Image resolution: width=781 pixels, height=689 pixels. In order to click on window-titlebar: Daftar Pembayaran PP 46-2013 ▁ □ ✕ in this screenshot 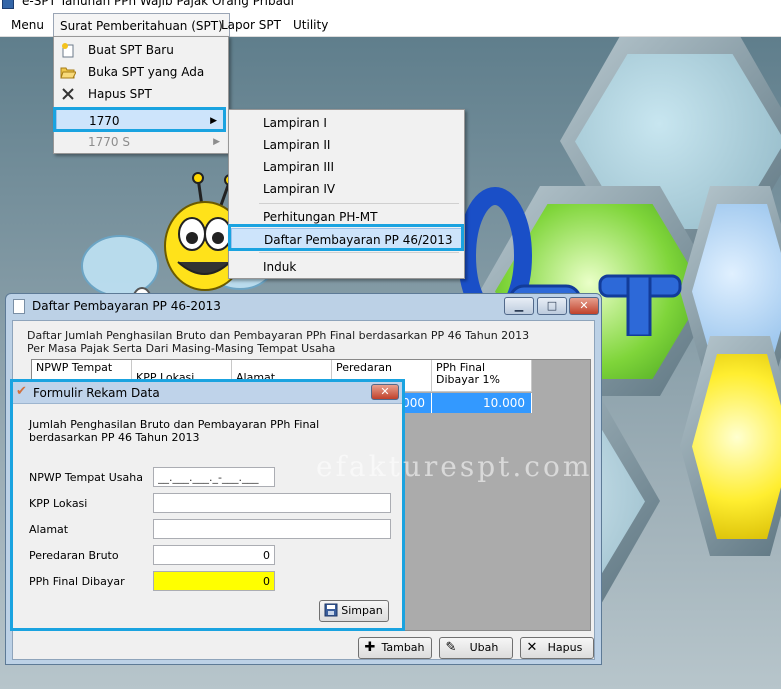, I will do `click(303, 307)`.